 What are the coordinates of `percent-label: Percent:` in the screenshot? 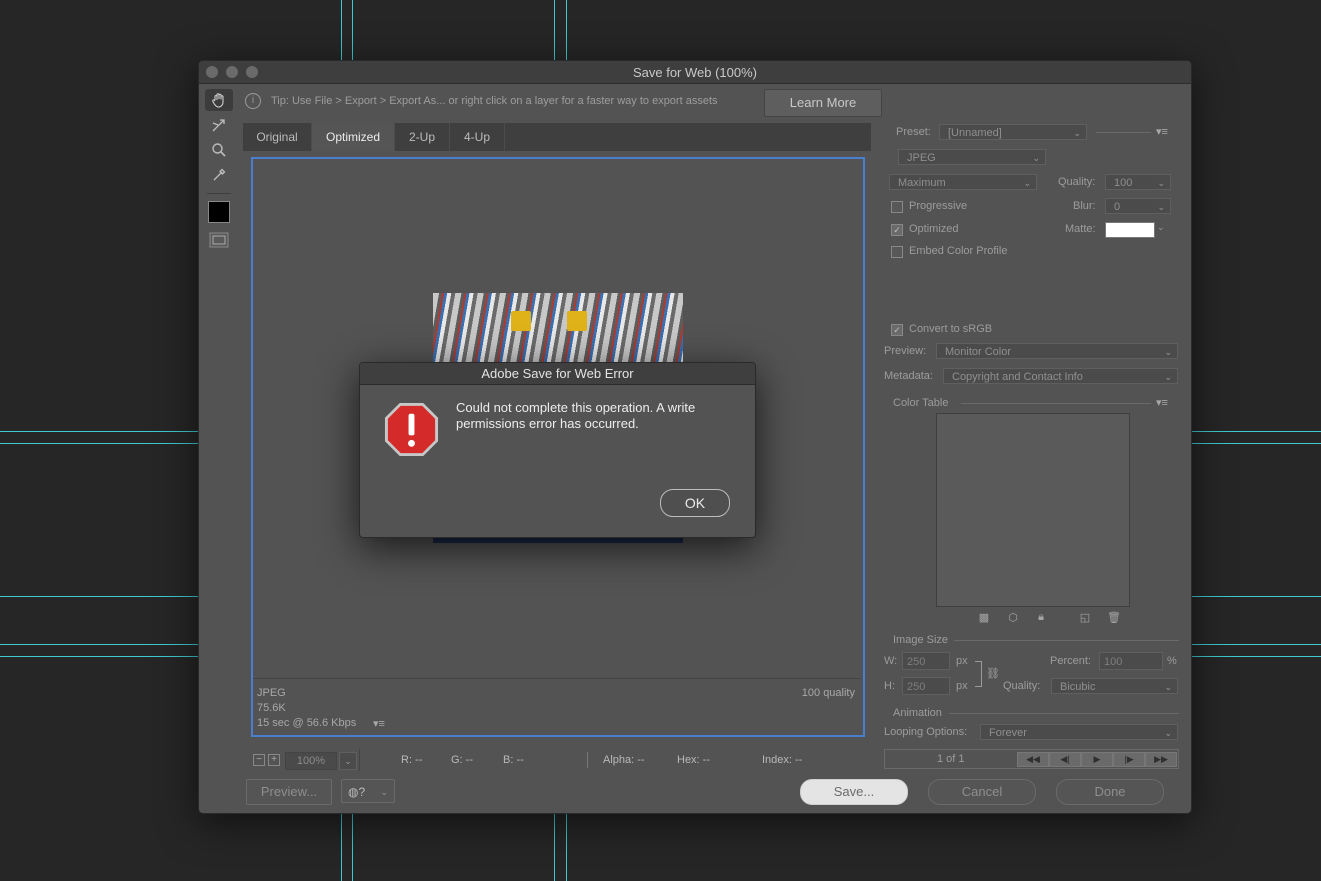 It's located at (1070, 661).